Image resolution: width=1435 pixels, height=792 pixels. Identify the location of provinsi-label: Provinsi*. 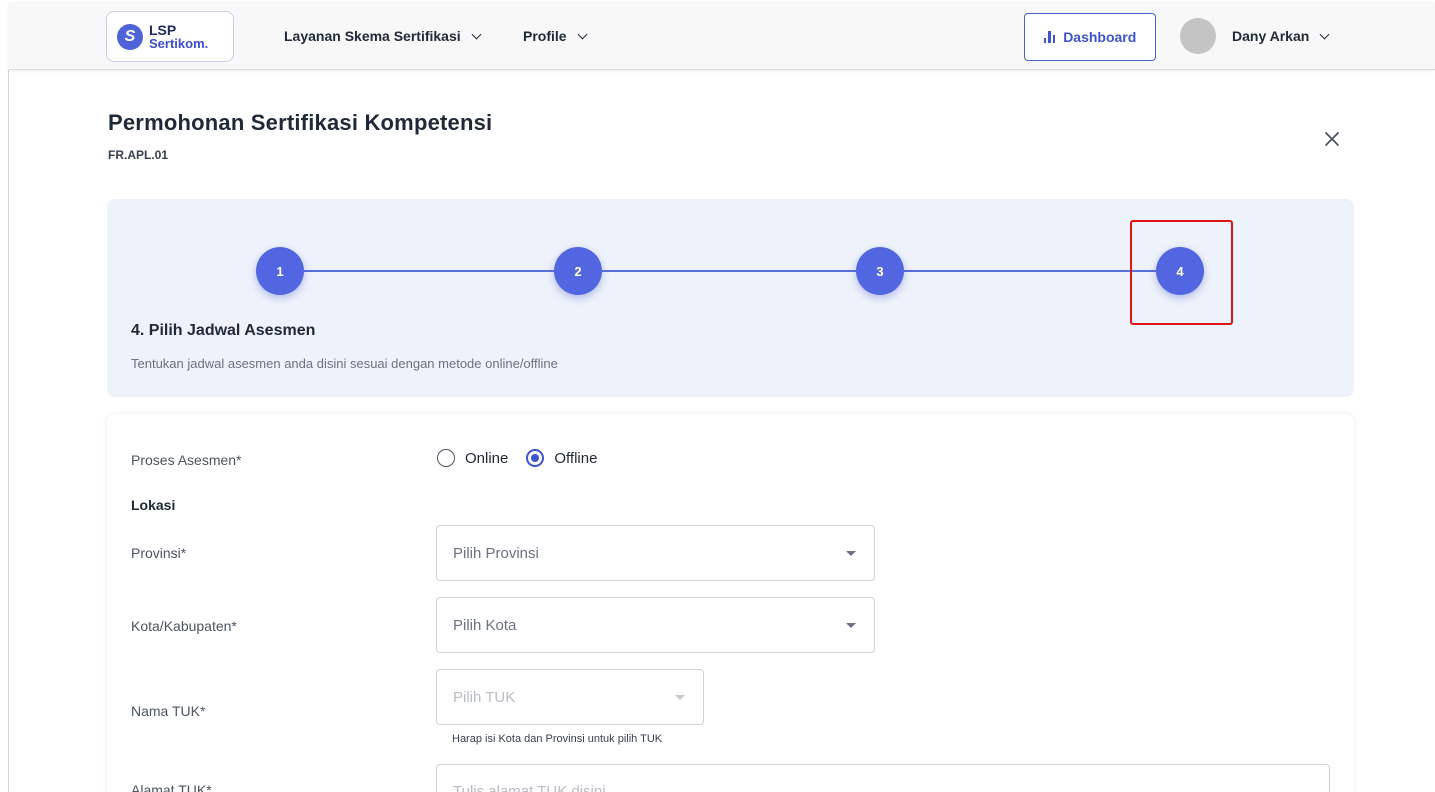
(159, 553).